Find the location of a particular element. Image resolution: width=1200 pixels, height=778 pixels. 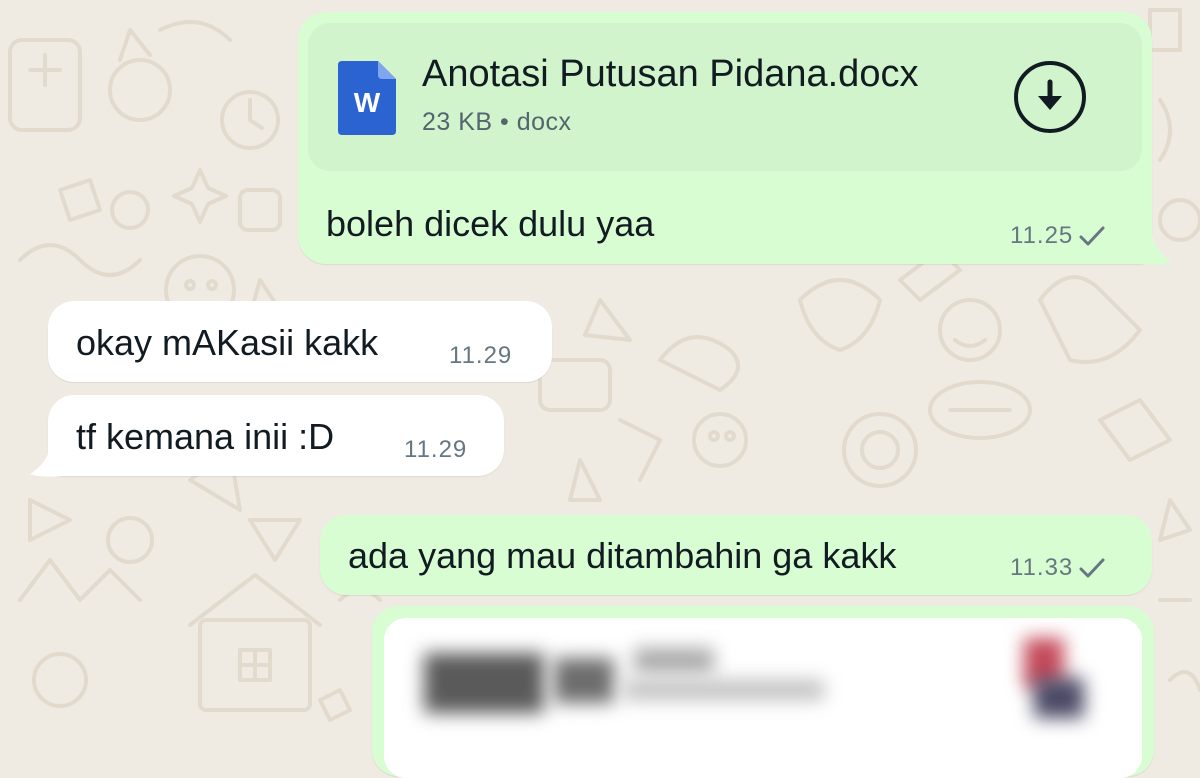

bubble-tail-outgoing is located at coordinates (1155, 250).